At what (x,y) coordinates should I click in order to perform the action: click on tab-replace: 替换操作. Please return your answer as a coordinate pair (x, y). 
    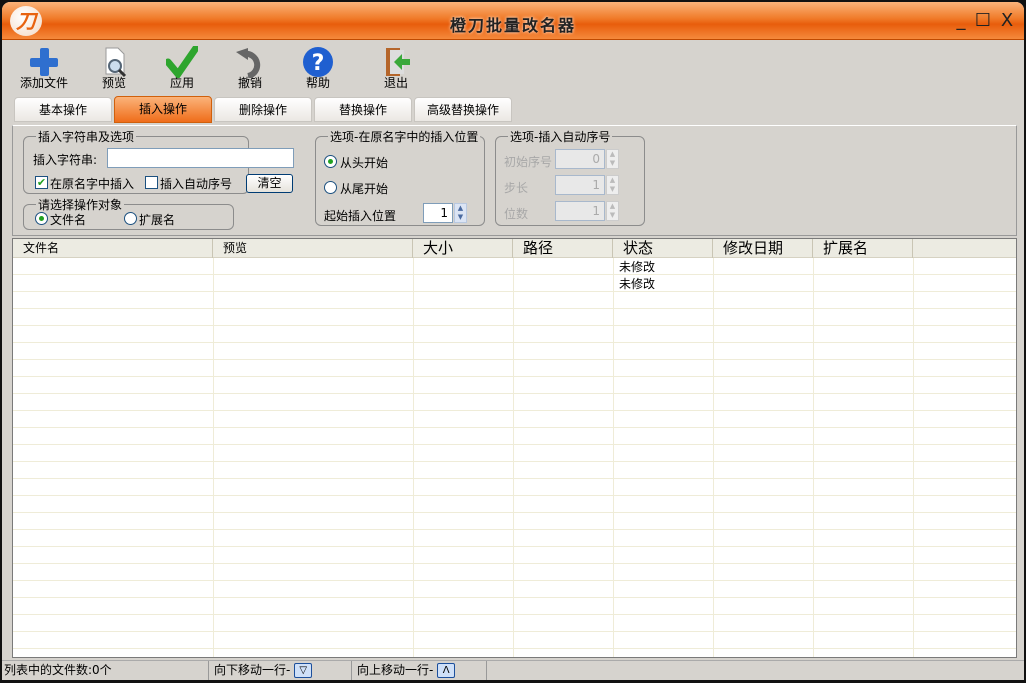
    Looking at the image, I should click on (363, 109).